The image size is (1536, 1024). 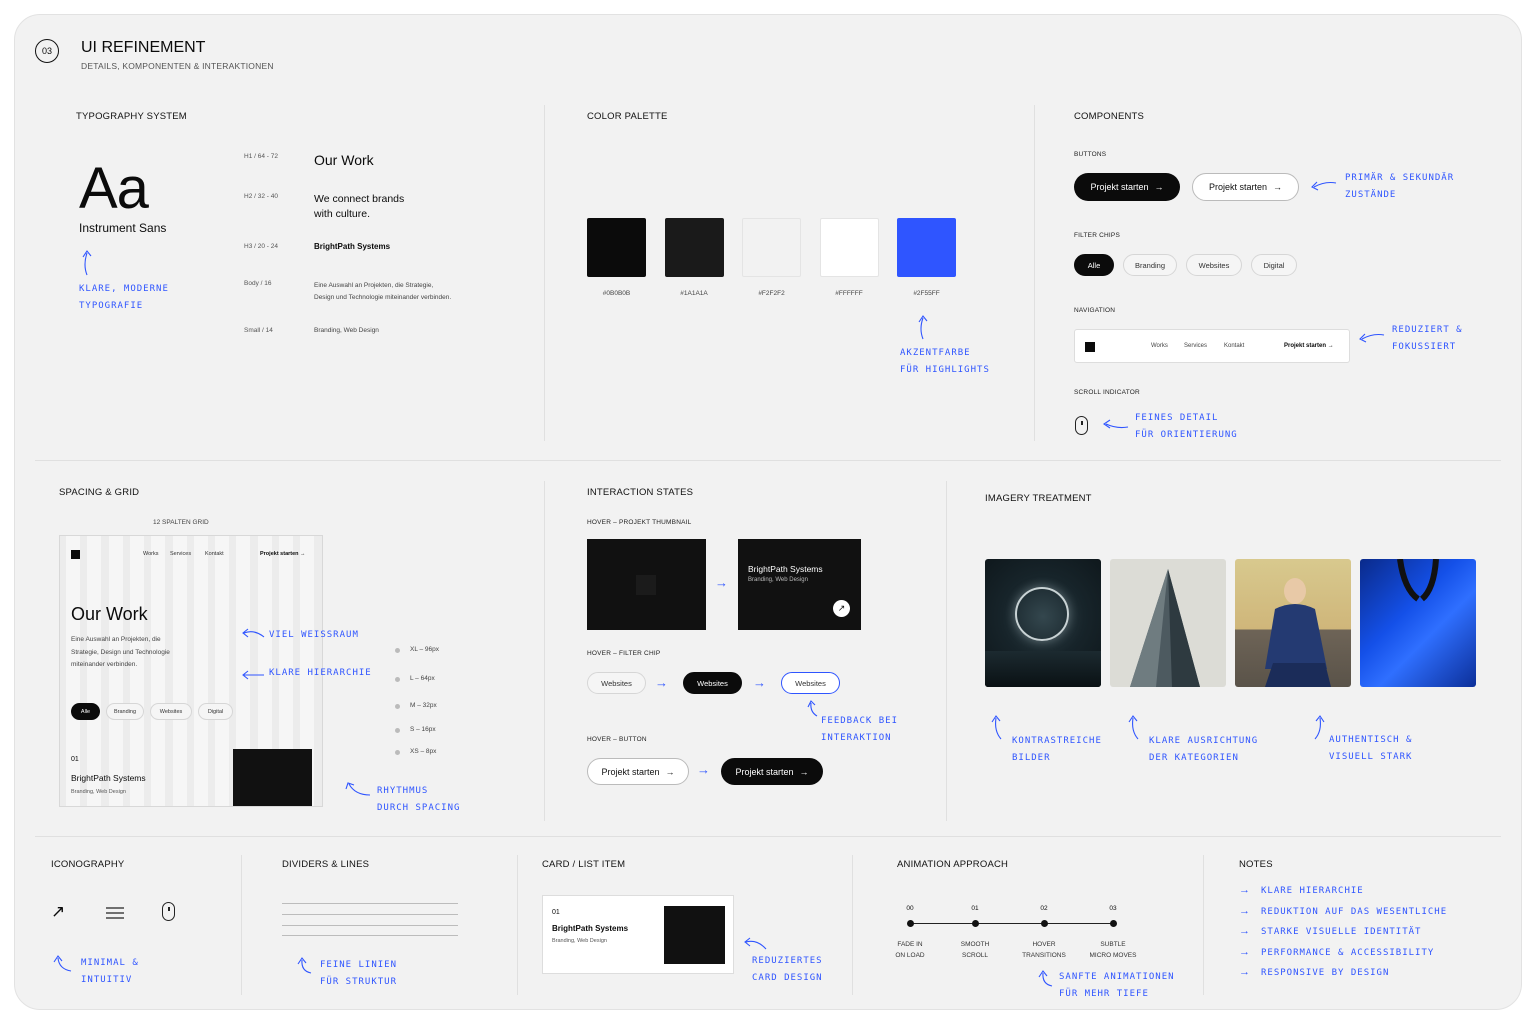 I want to click on mouse-scroll-icon, so click(x=1081, y=425).